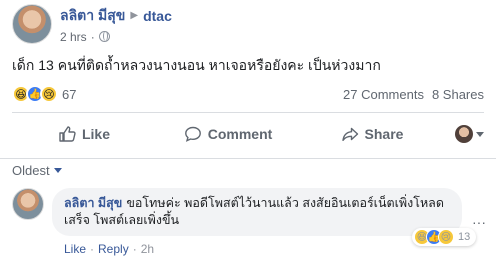 The width and height of the screenshot is (496, 261). I want to click on shares-count: 8 Shares, so click(458, 94).